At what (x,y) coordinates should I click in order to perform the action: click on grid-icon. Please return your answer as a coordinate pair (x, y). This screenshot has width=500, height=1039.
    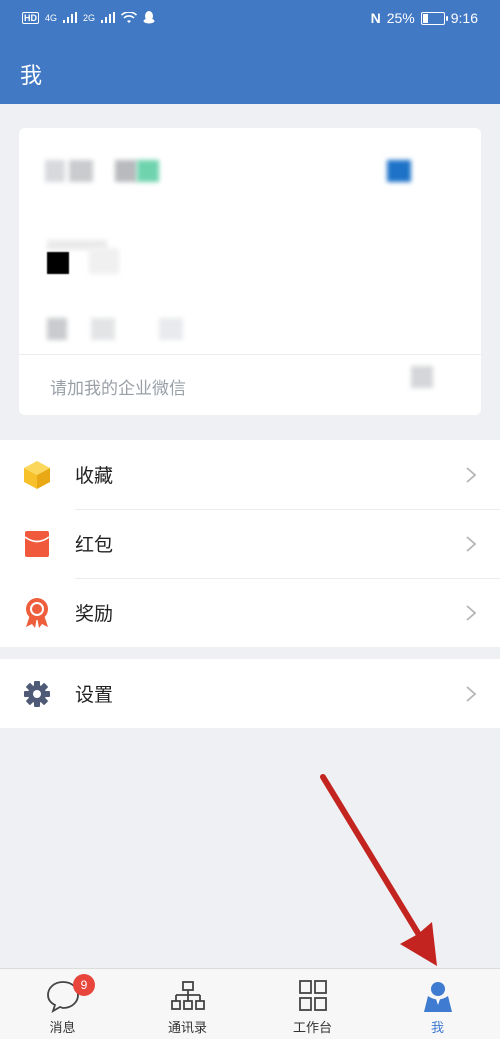
    Looking at the image, I should click on (312, 995).